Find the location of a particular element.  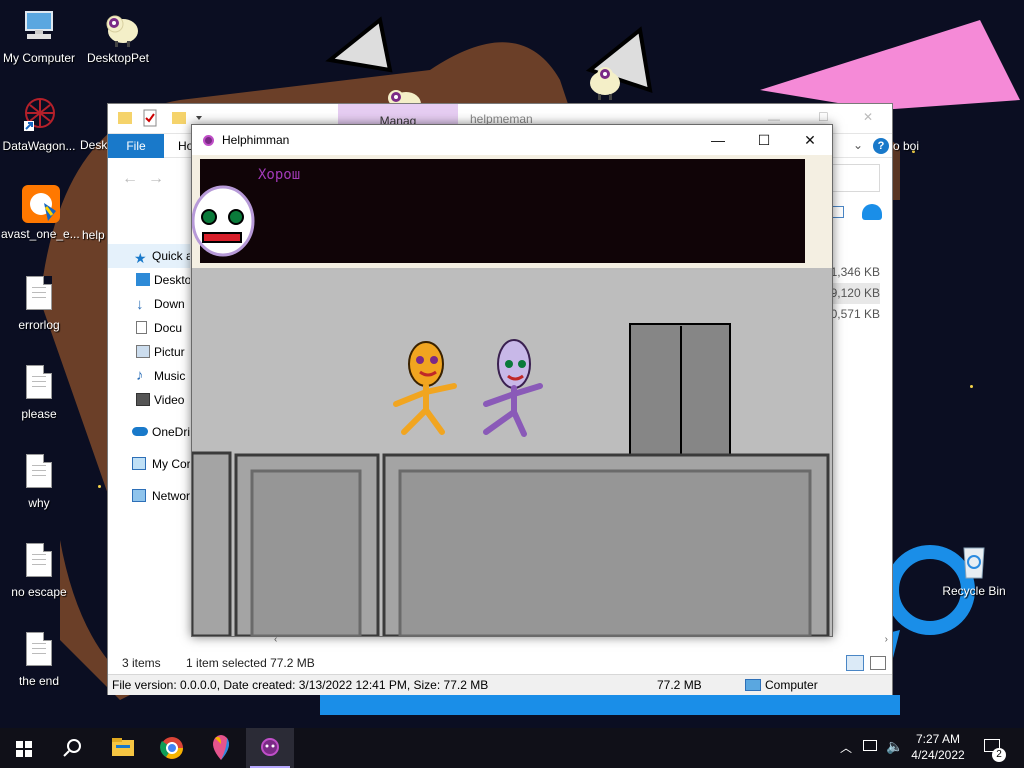

nav-desktop: Deskto is located at coordinates (149, 280).